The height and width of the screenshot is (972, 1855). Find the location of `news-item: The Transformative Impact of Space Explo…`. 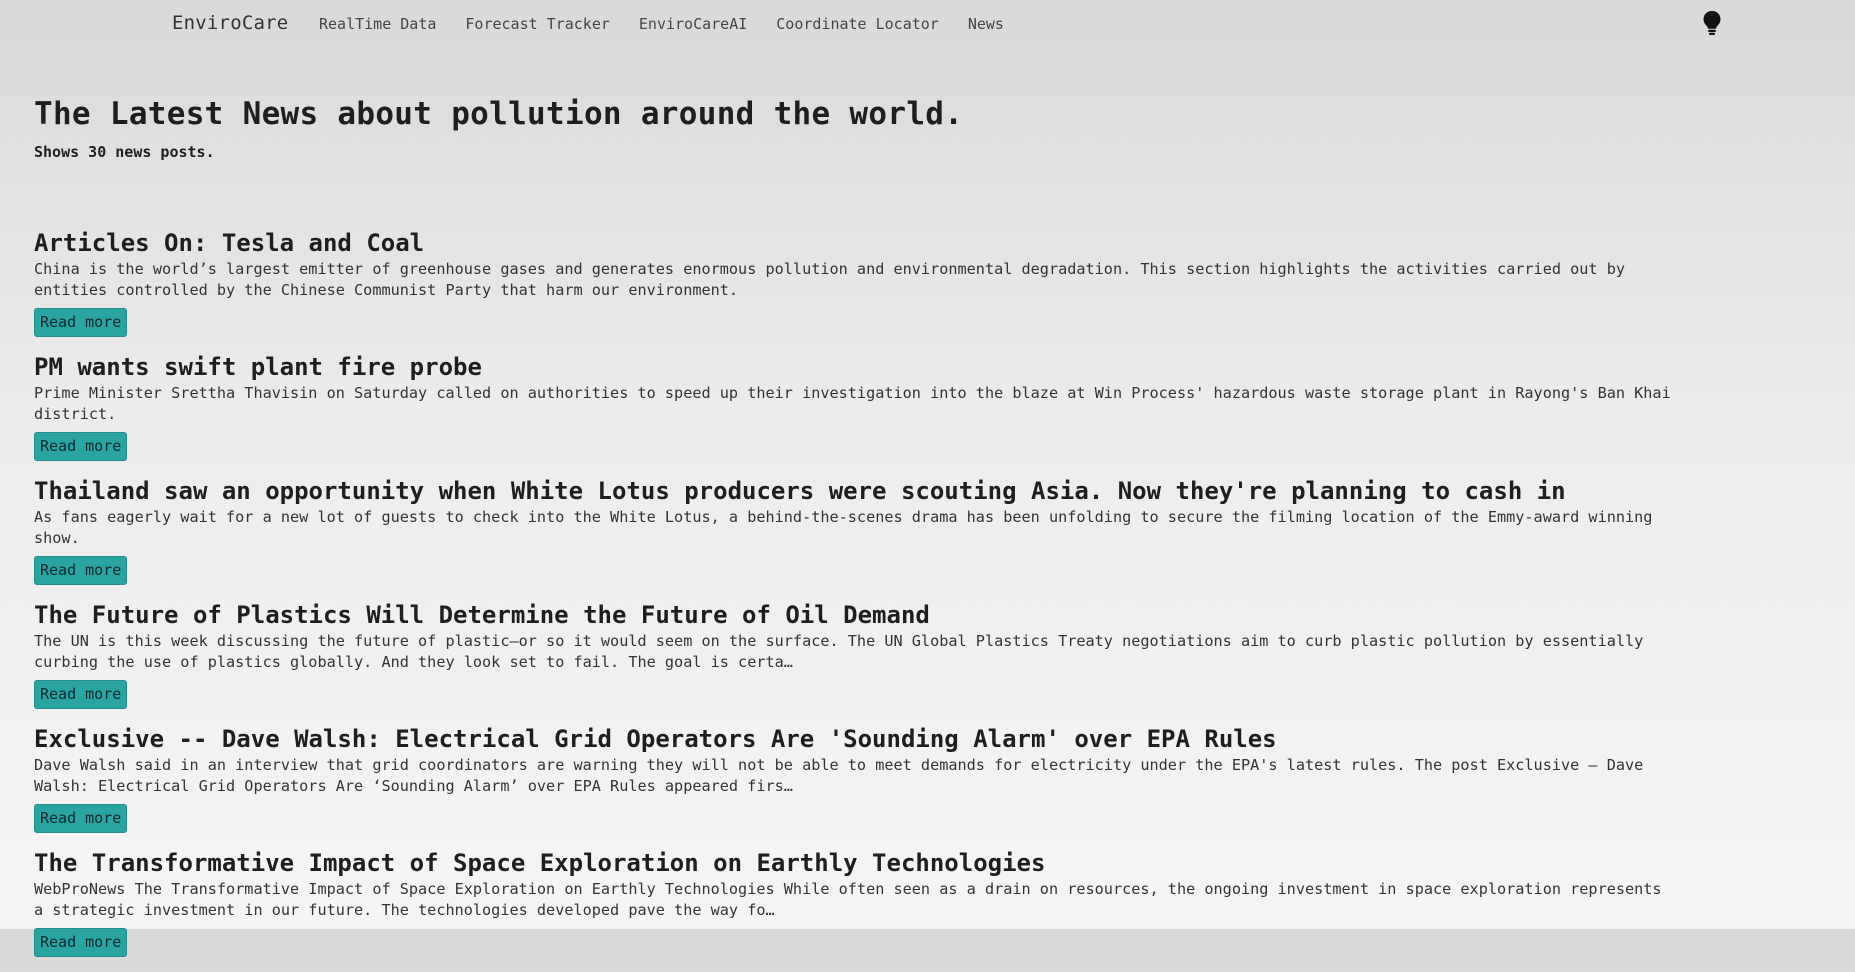

news-item: The Transformative Impact of Space Explo… is located at coordinates (854, 910).